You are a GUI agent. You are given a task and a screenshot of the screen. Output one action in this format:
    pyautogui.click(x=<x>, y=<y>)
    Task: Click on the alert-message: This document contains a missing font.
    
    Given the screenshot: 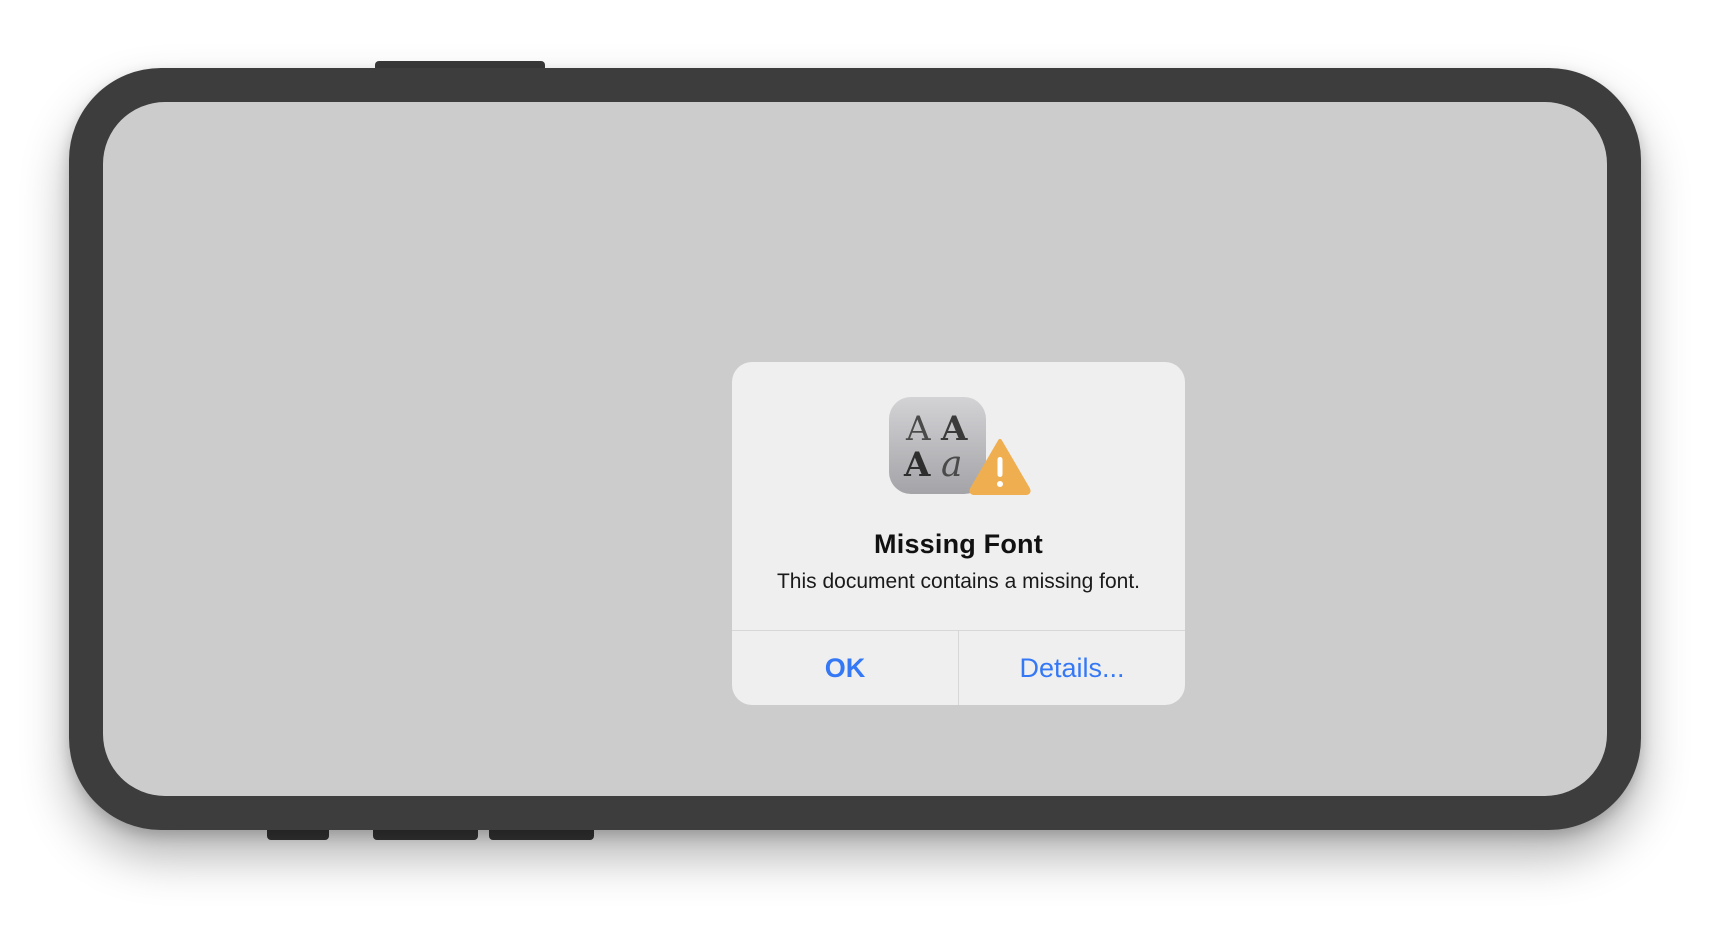 What is the action you would take?
    pyautogui.click(x=958, y=581)
    